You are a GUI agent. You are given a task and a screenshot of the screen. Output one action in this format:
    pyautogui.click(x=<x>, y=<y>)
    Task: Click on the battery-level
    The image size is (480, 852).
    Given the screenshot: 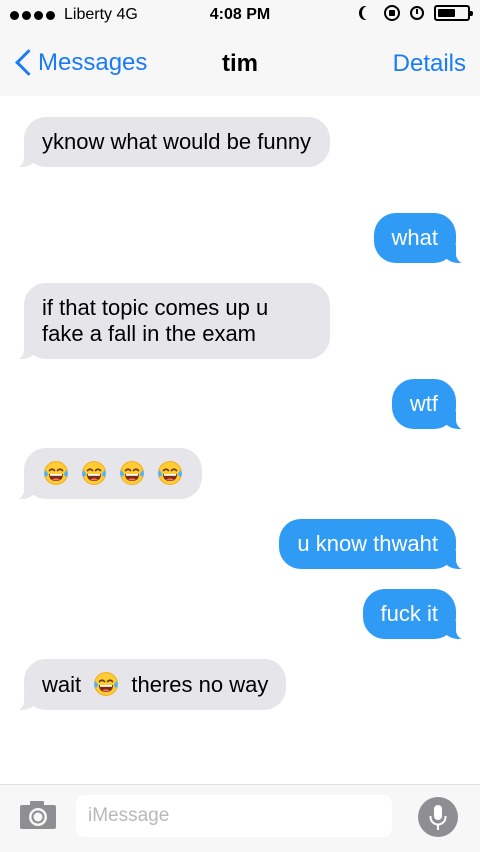 What is the action you would take?
    pyautogui.click(x=446, y=13)
    